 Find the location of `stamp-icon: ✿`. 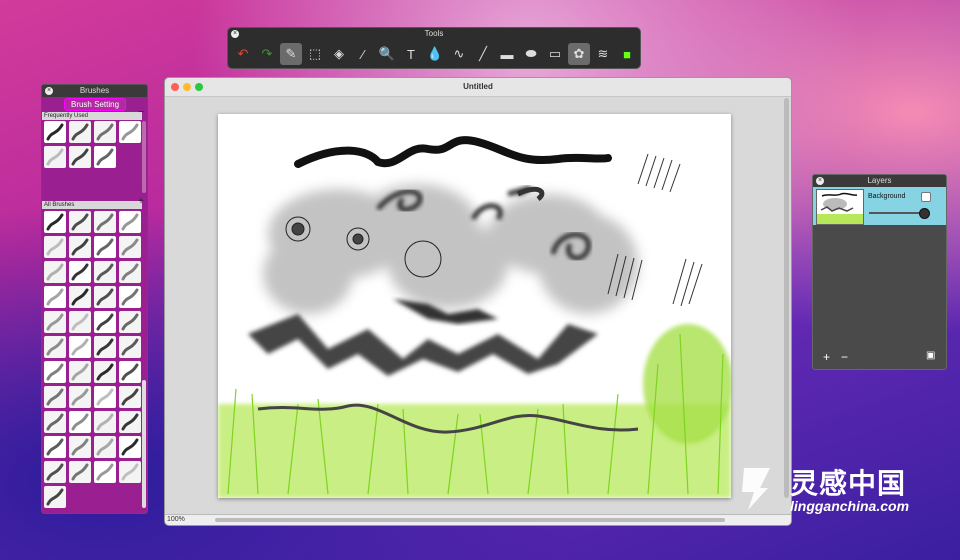

stamp-icon: ✿ is located at coordinates (579, 54).